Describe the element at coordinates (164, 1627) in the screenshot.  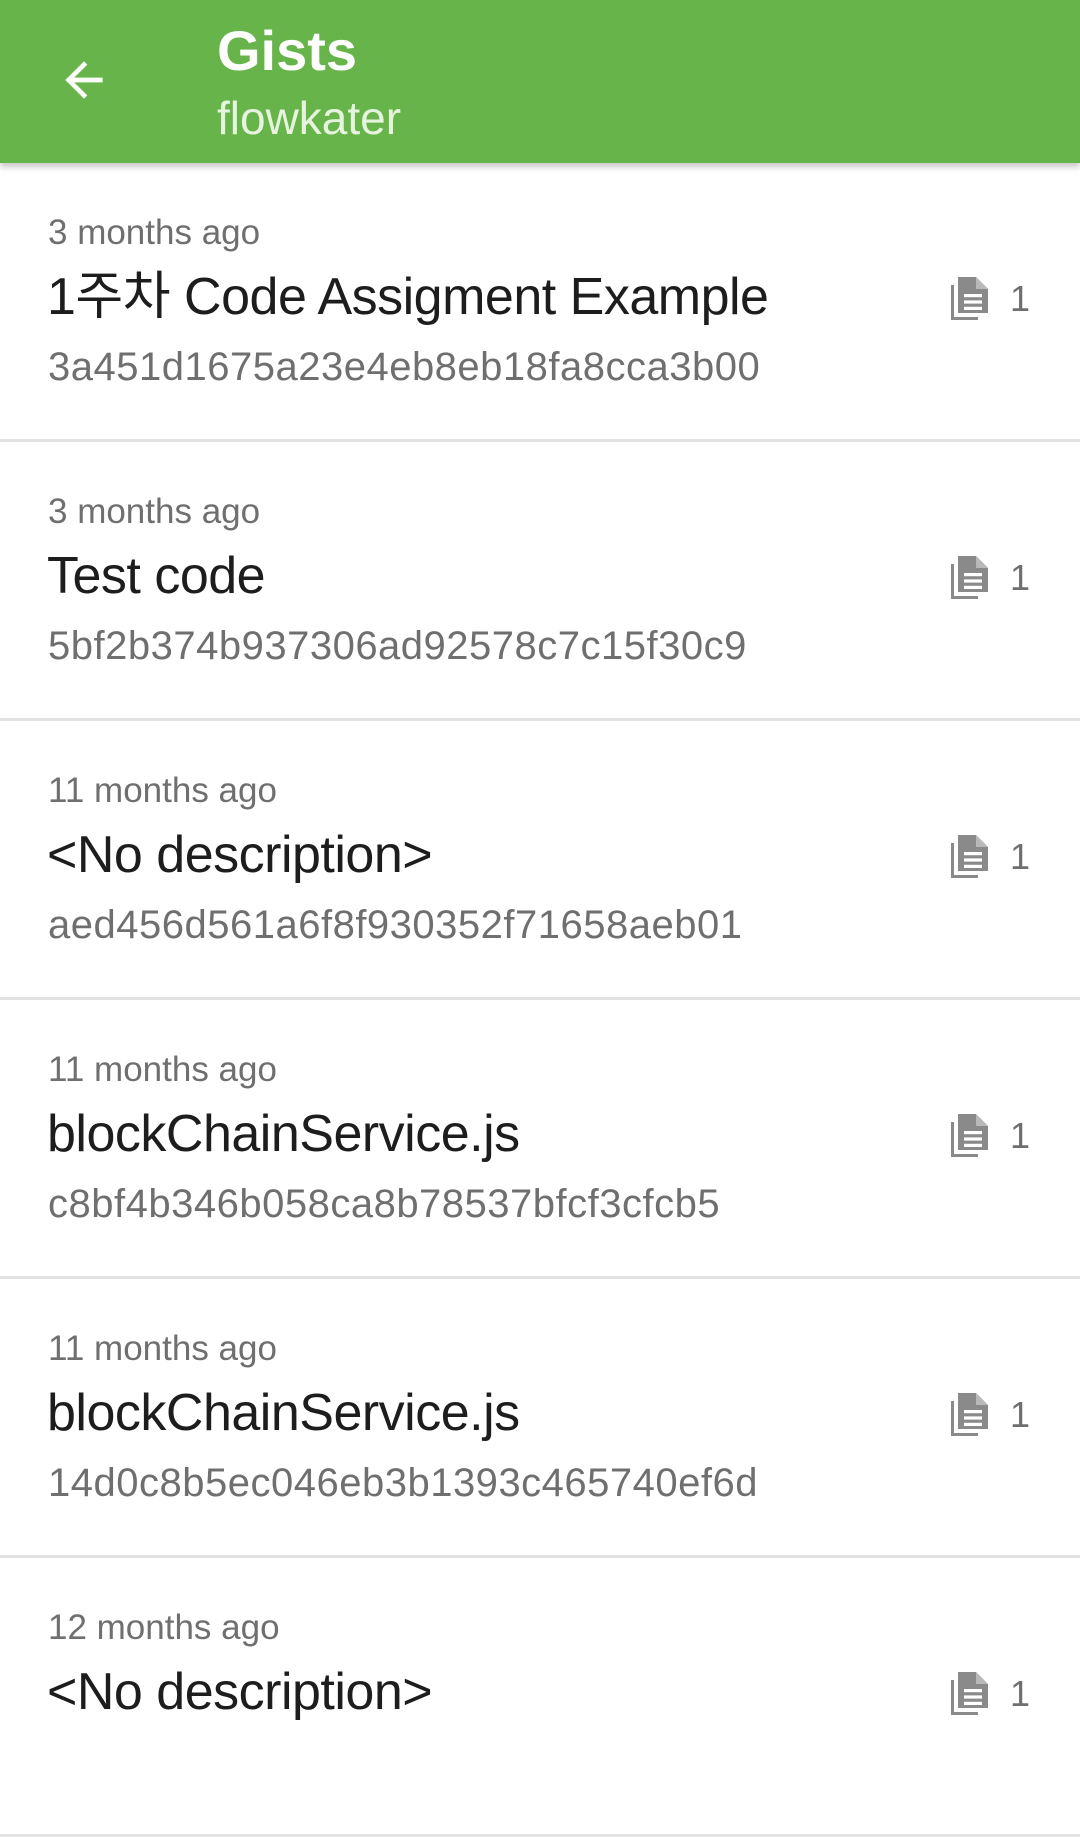
I see `gist-timestamp: 12 months ago` at that location.